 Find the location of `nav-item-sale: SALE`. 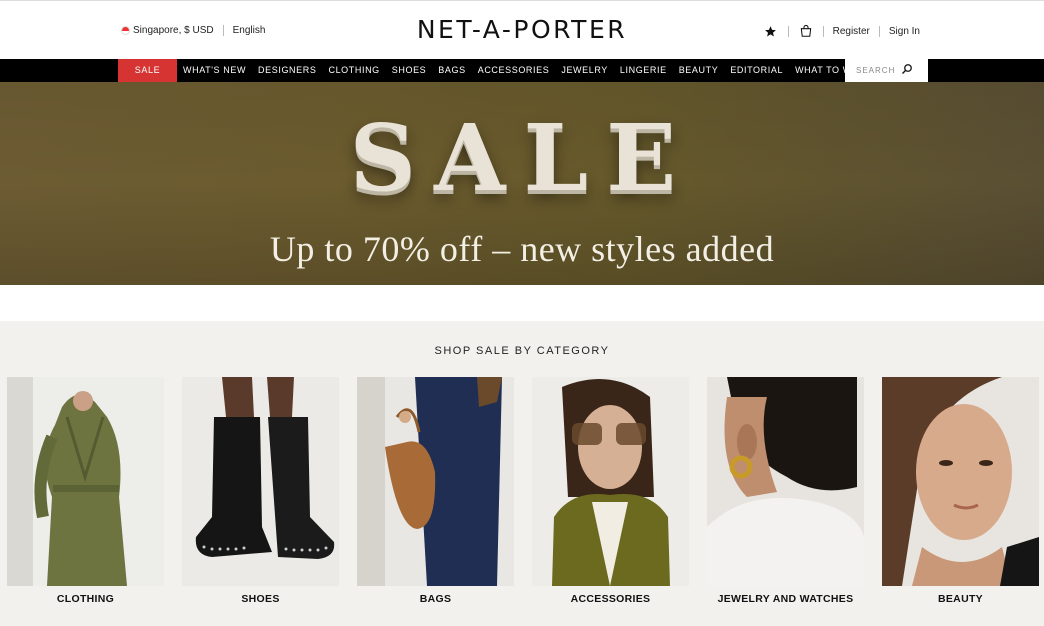

nav-item-sale: SALE is located at coordinates (147, 70).